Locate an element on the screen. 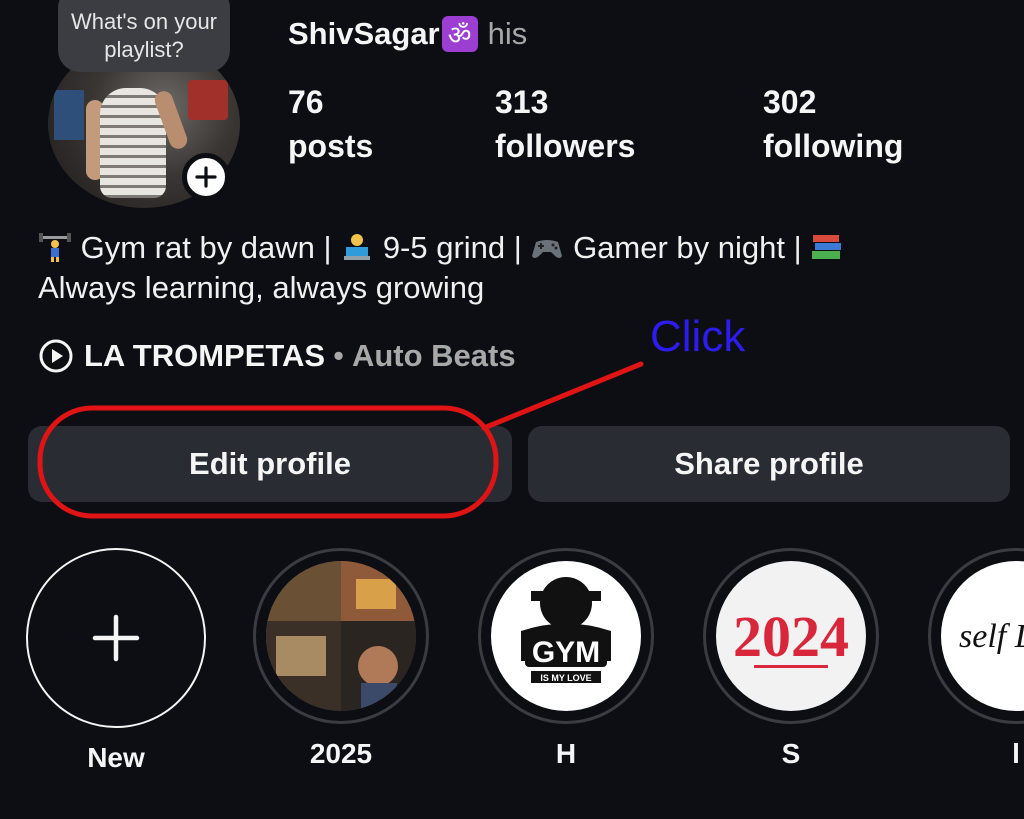 The image size is (1024, 819). highlight-label: S is located at coordinates (791, 753).